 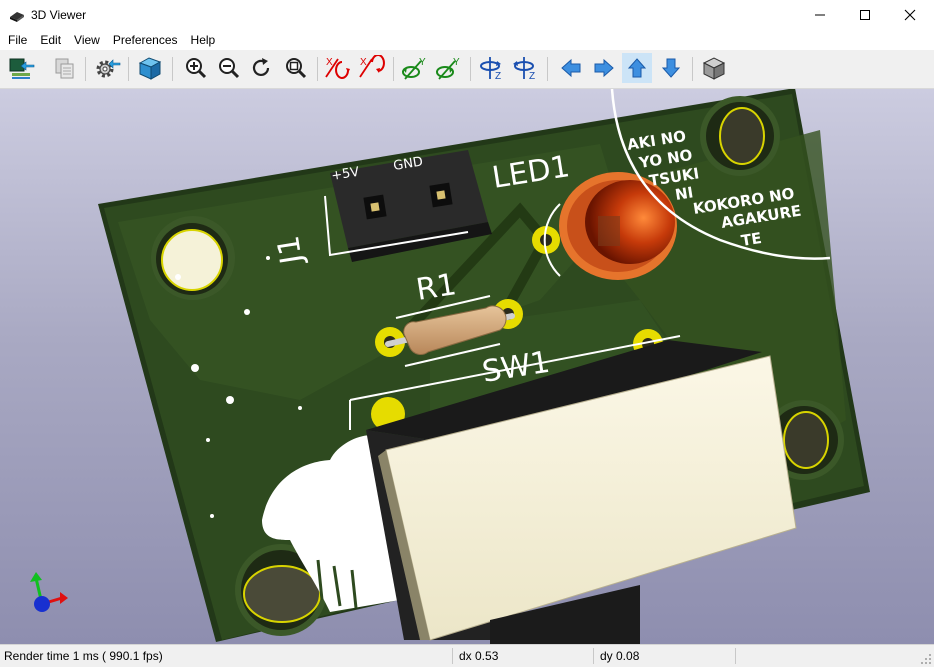 I want to click on resize-grip-icon, so click(x=926, y=659).